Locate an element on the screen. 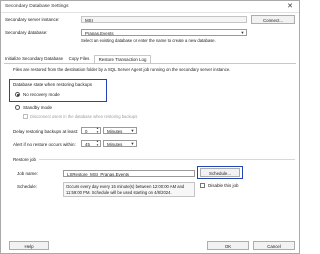  job-name-value: LSRestore_MSI_Pranas.Events is located at coordinates (98, 174).